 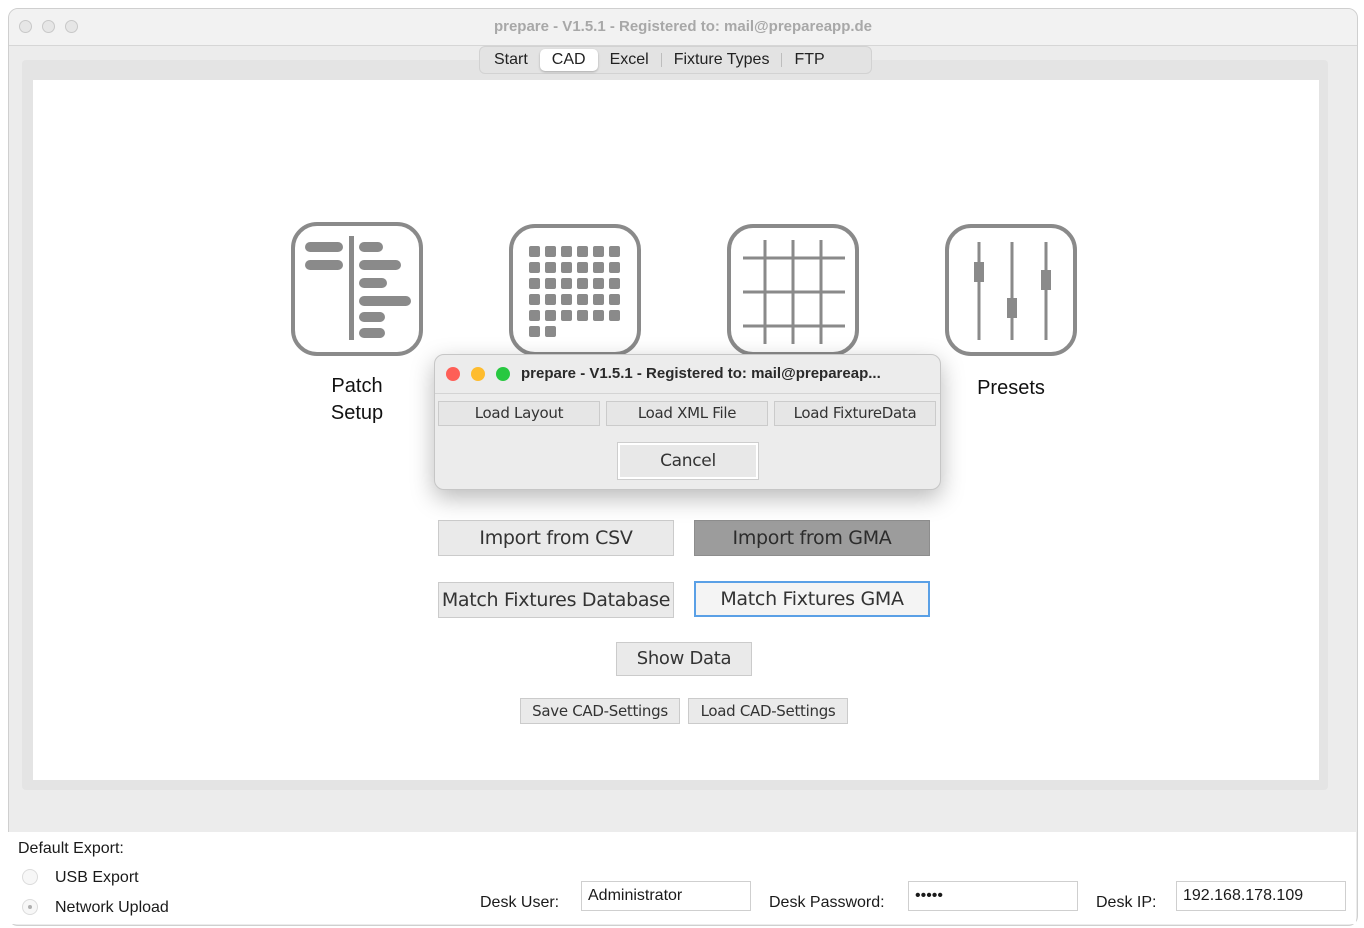 I want to click on patch-label-line1: Patch, so click(x=357, y=386).